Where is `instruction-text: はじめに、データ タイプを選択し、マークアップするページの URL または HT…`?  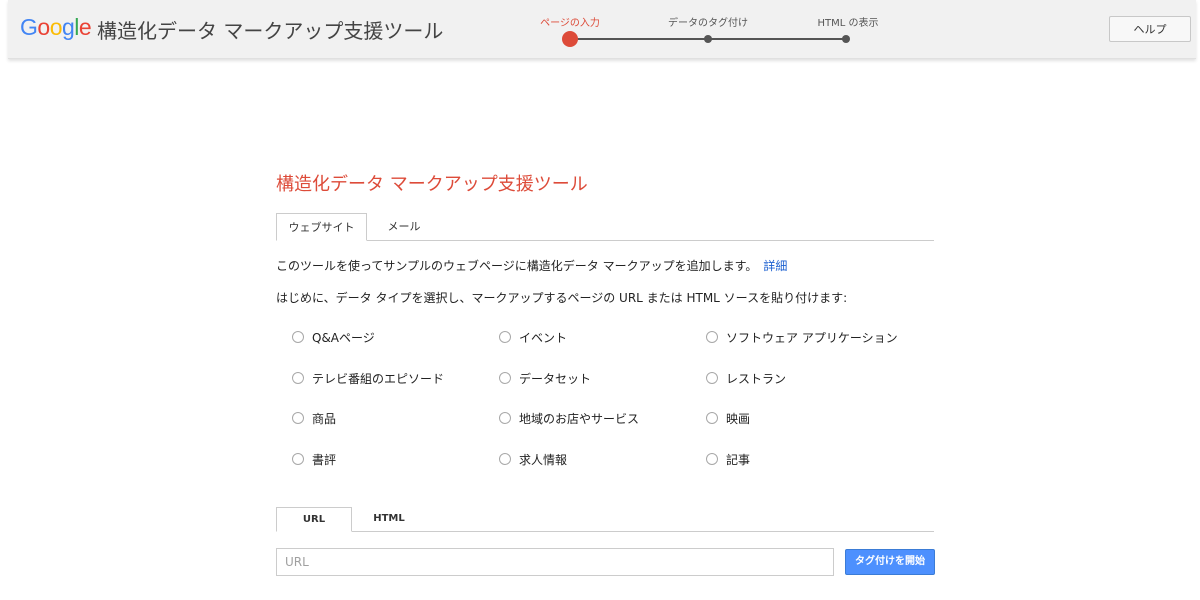 instruction-text: はじめに、データ タイプを選択し、マークアップするページの URL または HT… is located at coordinates (562, 298).